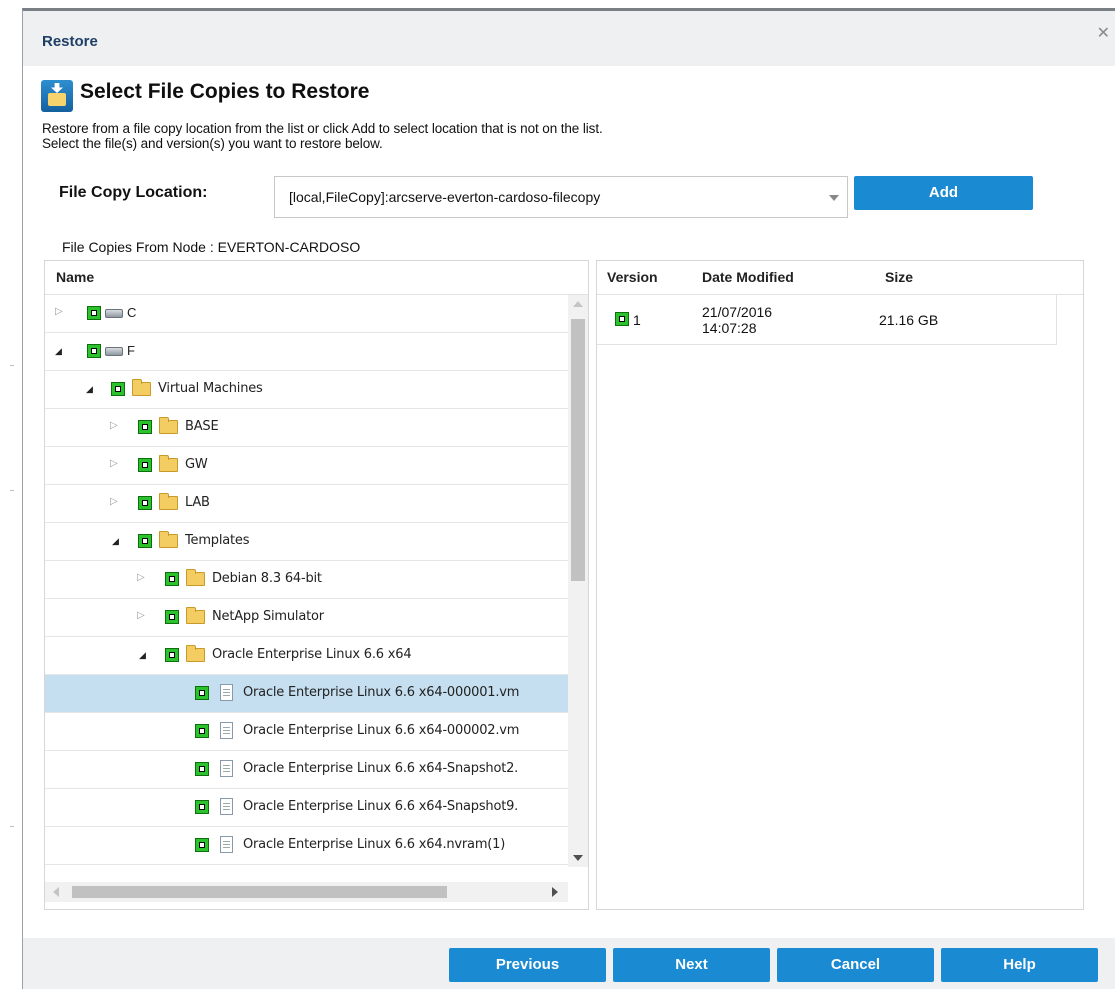  I want to click on help-button: Help, so click(1019, 965).